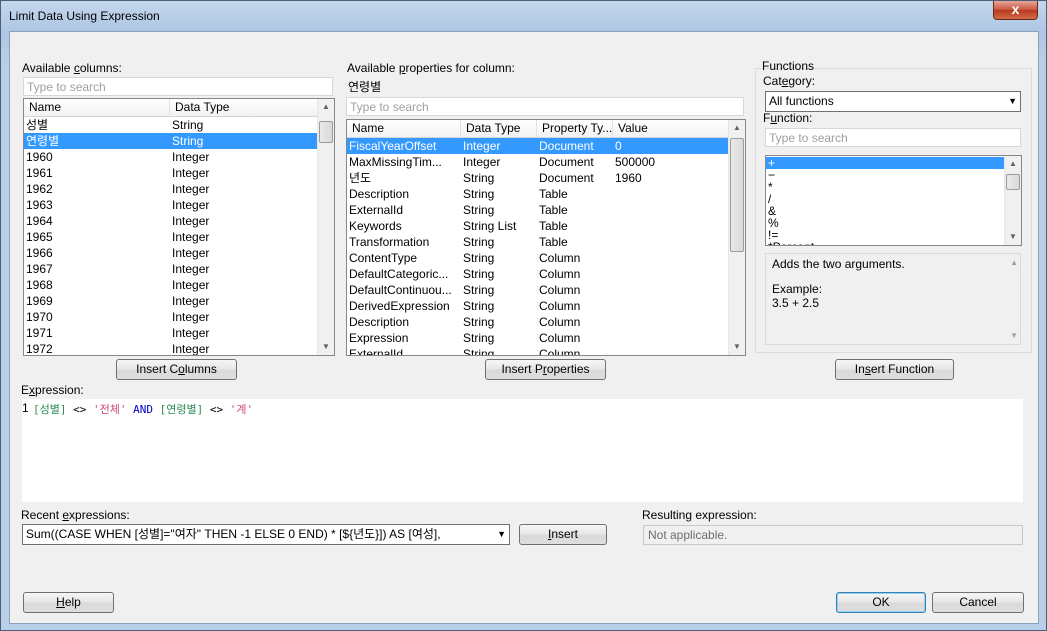  I want to click on functions-list: +−*/&%!=*Percent ▲ ▼, so click(893, 200).